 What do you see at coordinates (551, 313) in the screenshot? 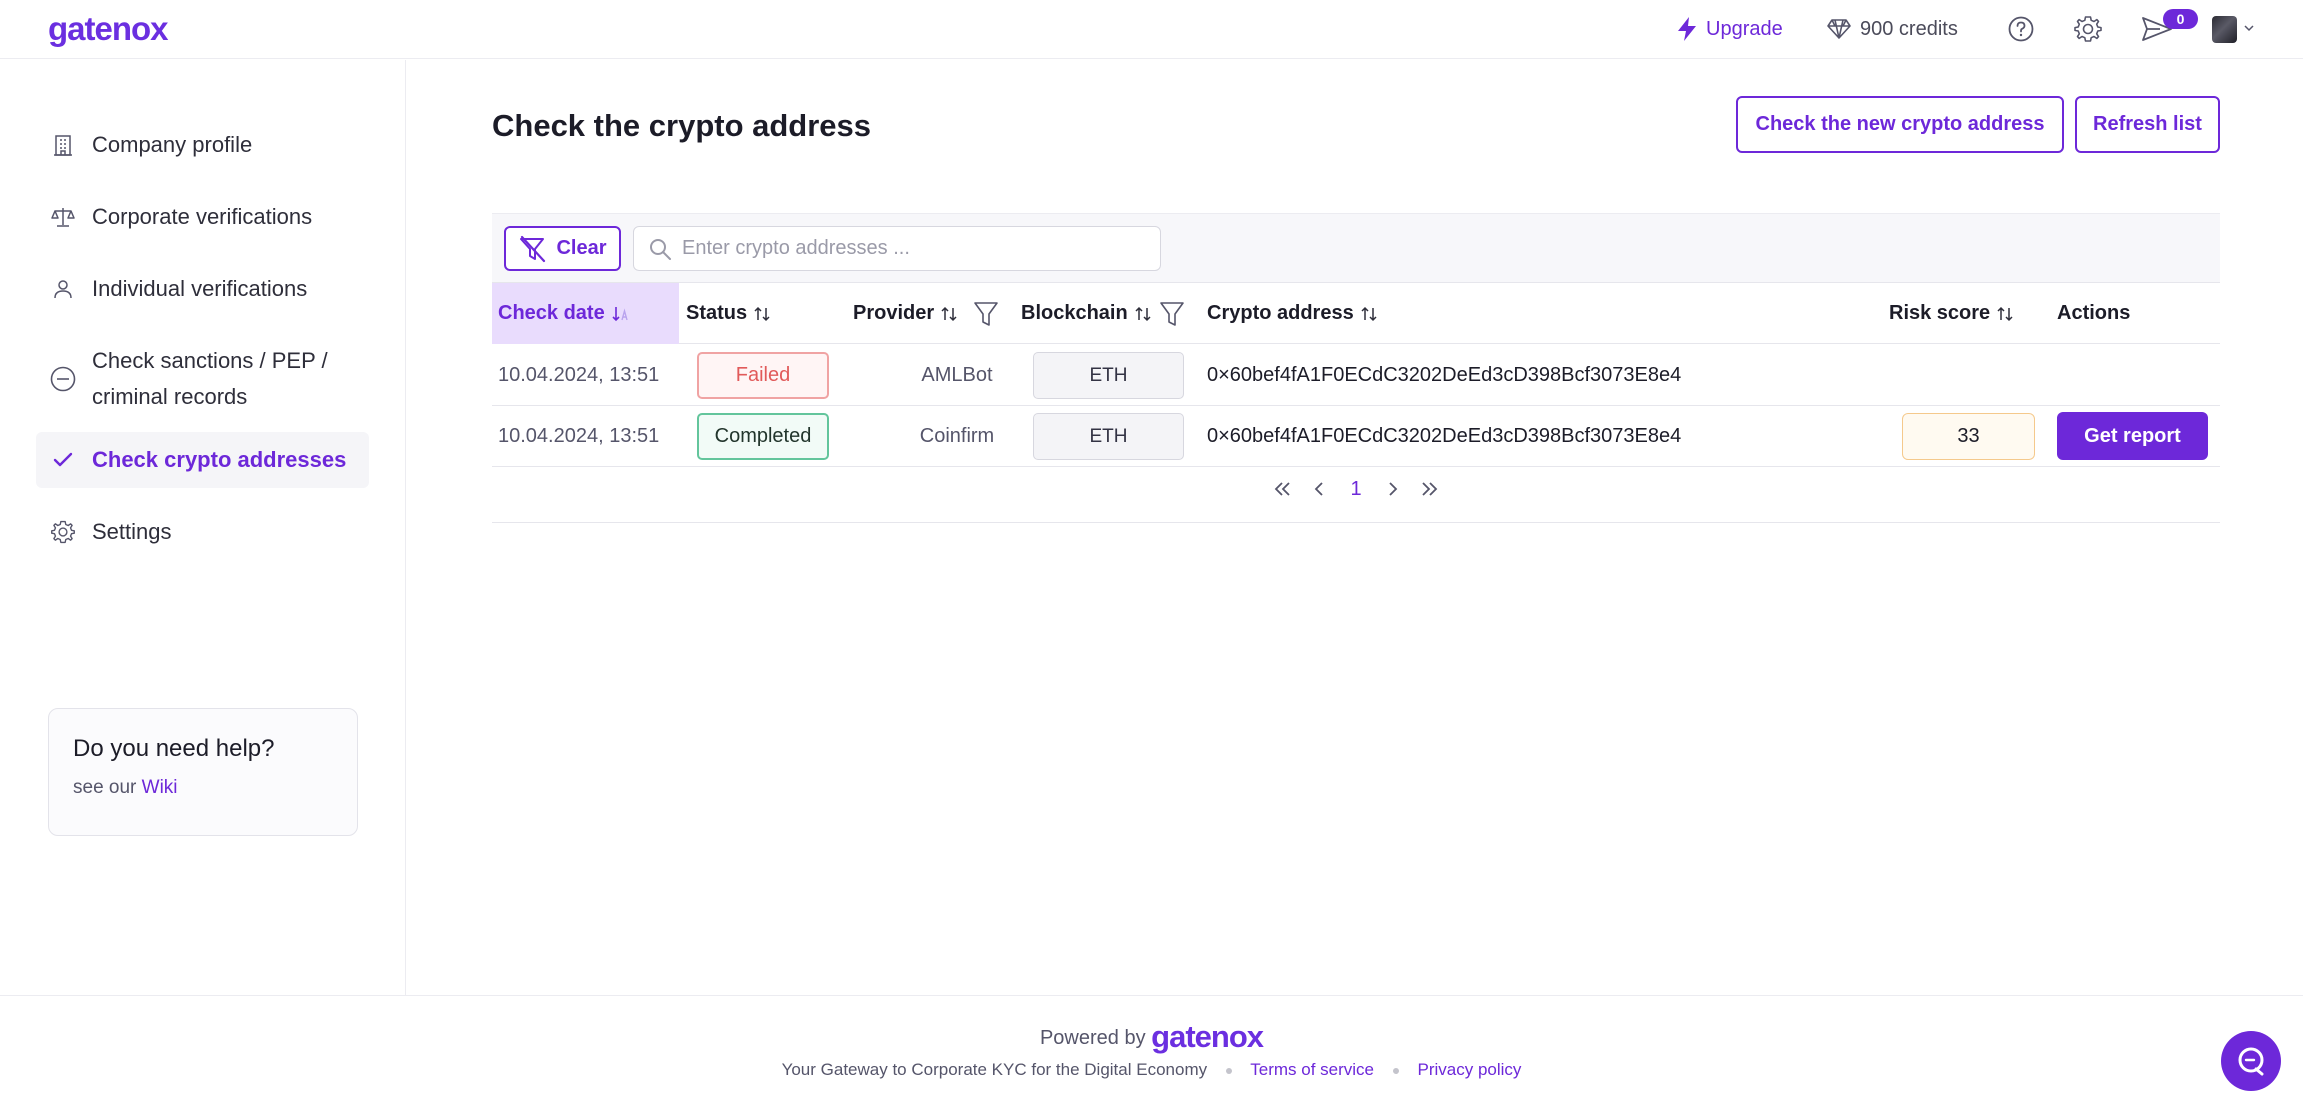
I see `column-label: Check date` at bounding box center [551, 313].